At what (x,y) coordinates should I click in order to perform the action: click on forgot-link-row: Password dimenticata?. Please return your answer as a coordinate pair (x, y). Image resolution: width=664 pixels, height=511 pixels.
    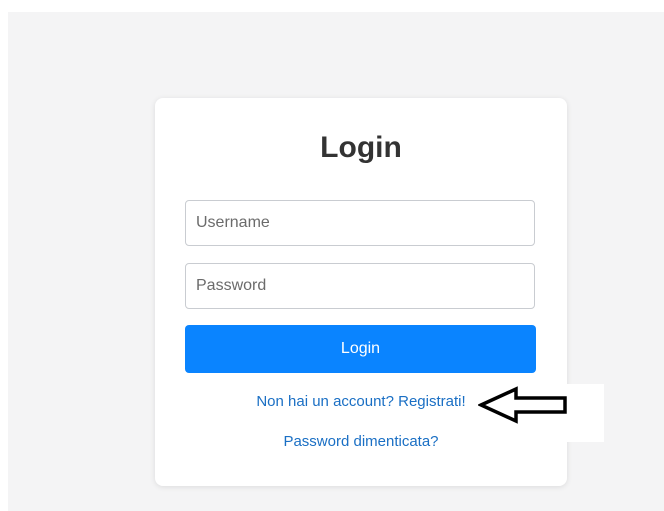
    Looking at the image, I should click on (361, 442).